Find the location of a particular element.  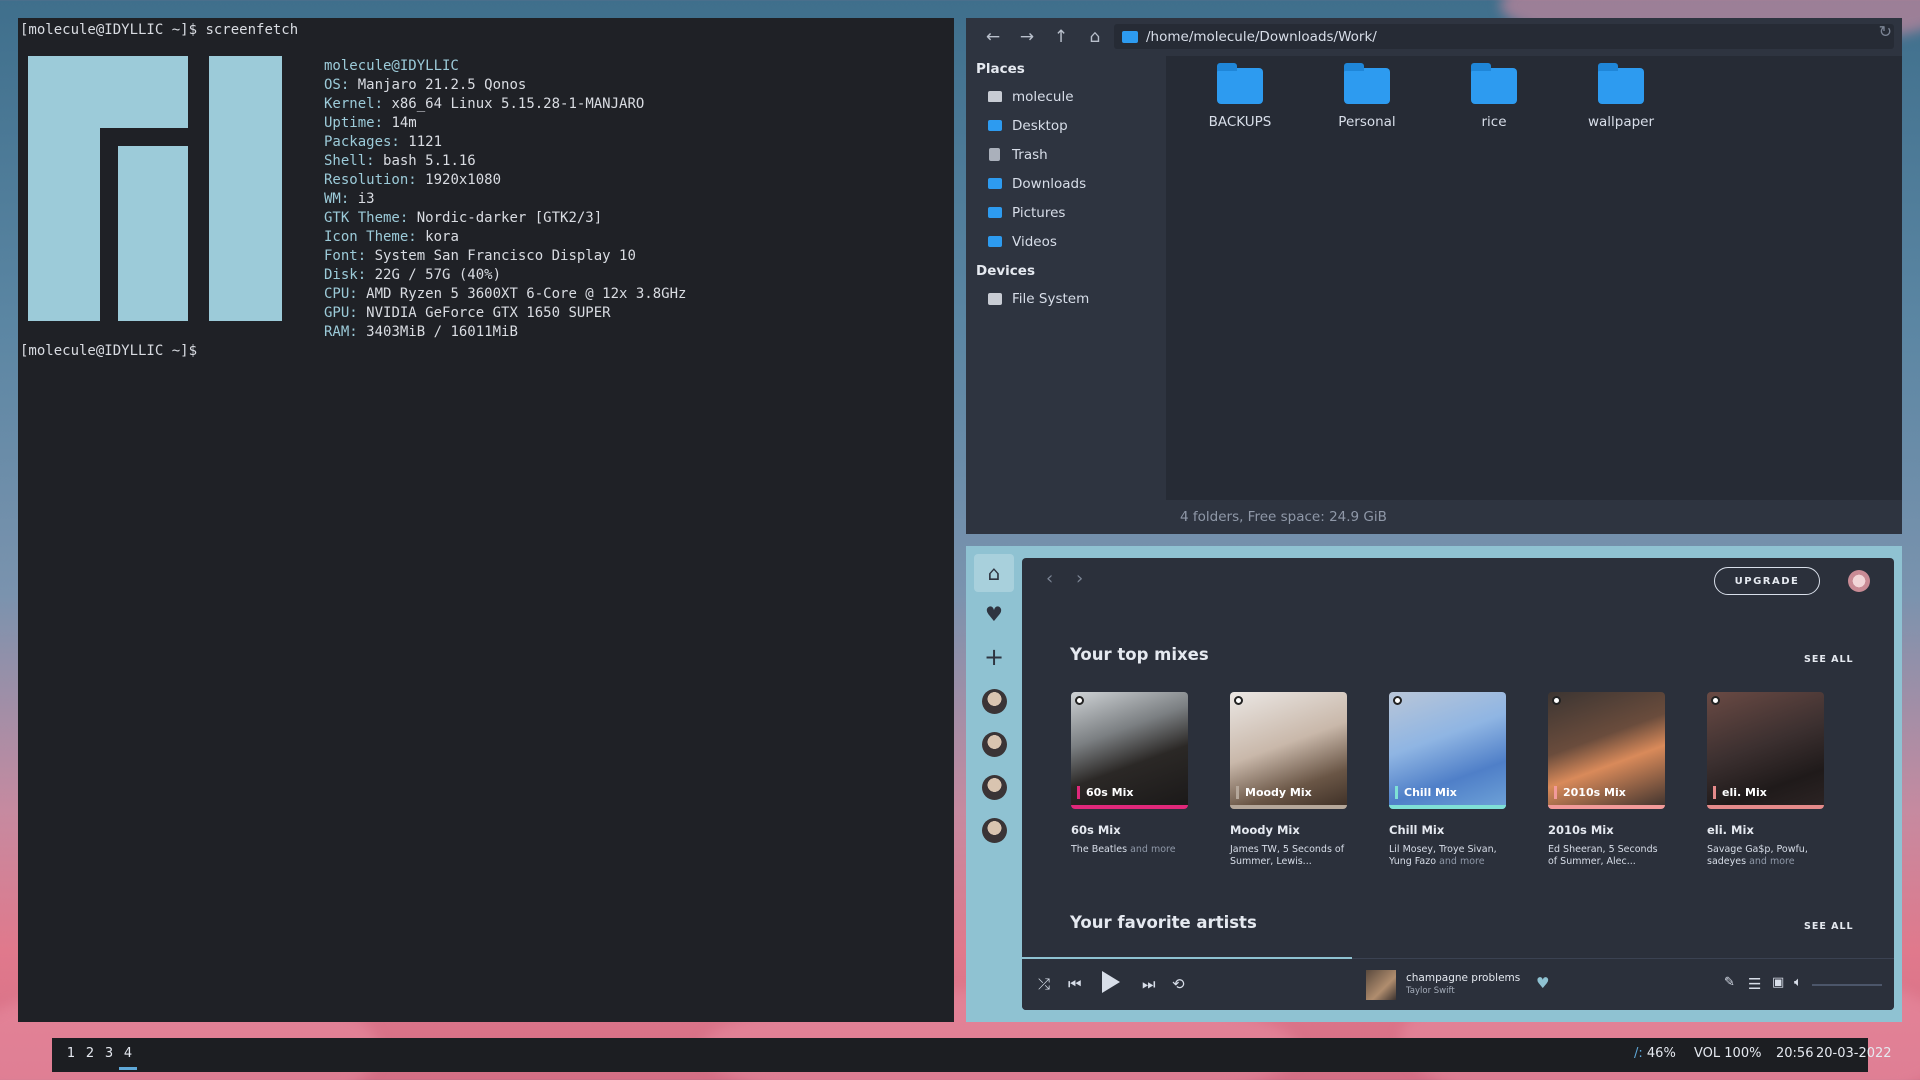

info-row: Kernel: x86_64 Linux 5.15.28-1-MANJARO is located at coordinates (505, 104).